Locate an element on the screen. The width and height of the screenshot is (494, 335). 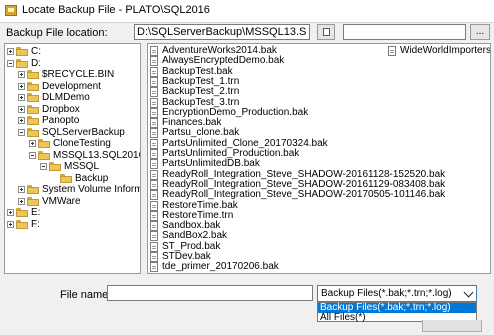
title-bar: Locate Backup File - PLATO\SQL2016 is located at coordinates (247, 11).